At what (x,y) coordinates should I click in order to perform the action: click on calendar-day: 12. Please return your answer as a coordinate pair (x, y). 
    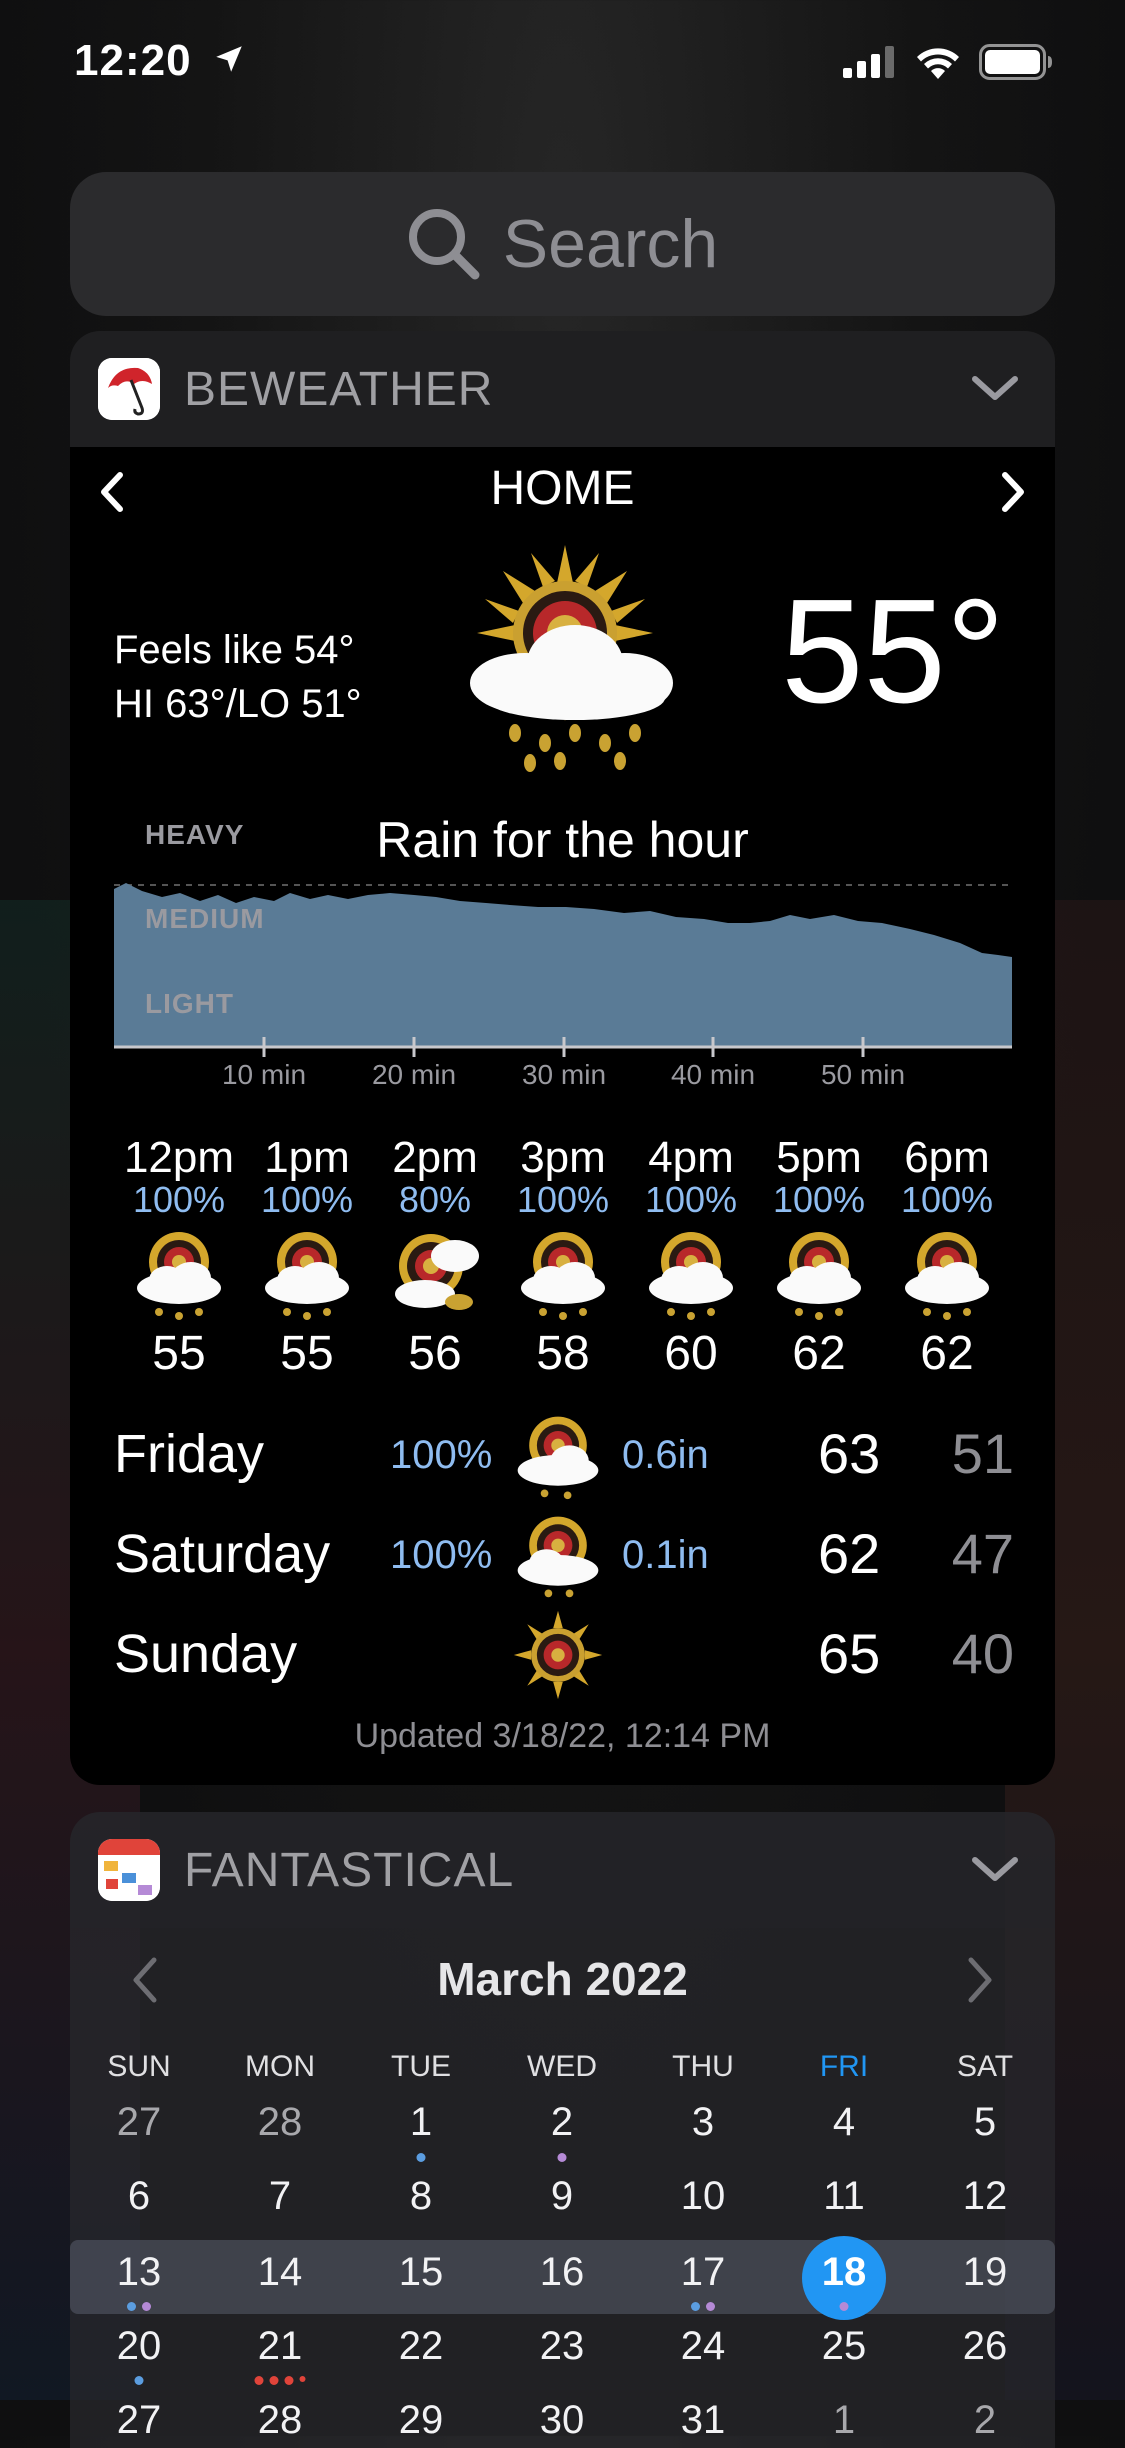
    Looking at the image, I should click on (985, 2196).